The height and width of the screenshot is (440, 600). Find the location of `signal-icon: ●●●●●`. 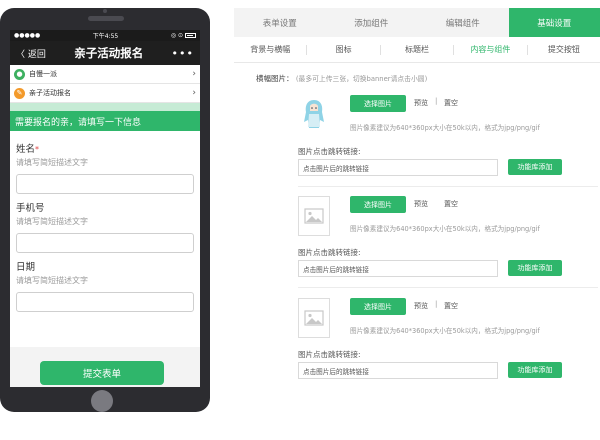

signal-icon: ●●●●● is located at coordinates (27, 35).